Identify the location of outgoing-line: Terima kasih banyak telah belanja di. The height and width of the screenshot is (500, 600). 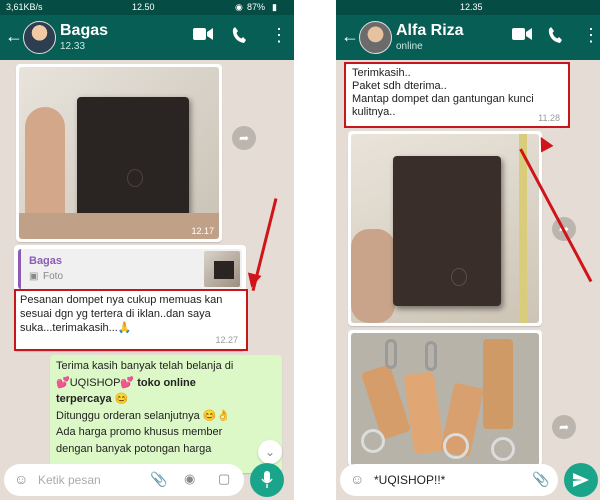
(145, 366).